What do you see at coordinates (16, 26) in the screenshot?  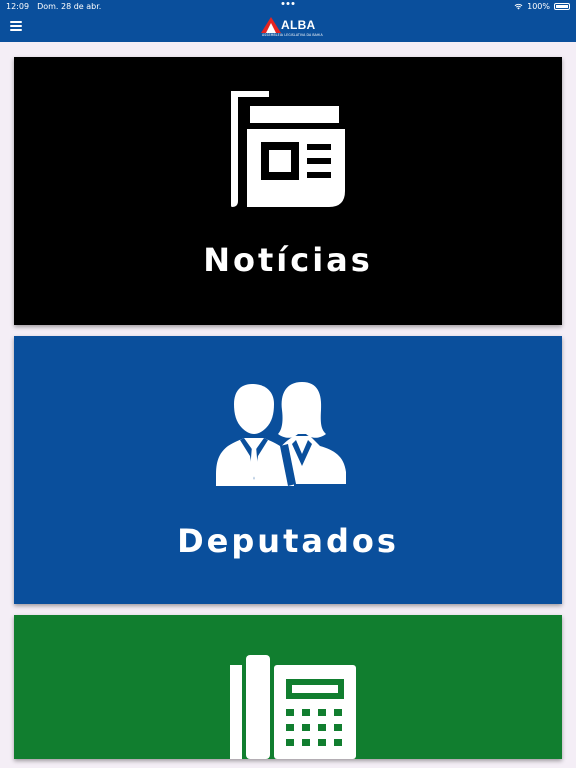 I see `hamburger-menu-icon` at bounding box center [16, 26].